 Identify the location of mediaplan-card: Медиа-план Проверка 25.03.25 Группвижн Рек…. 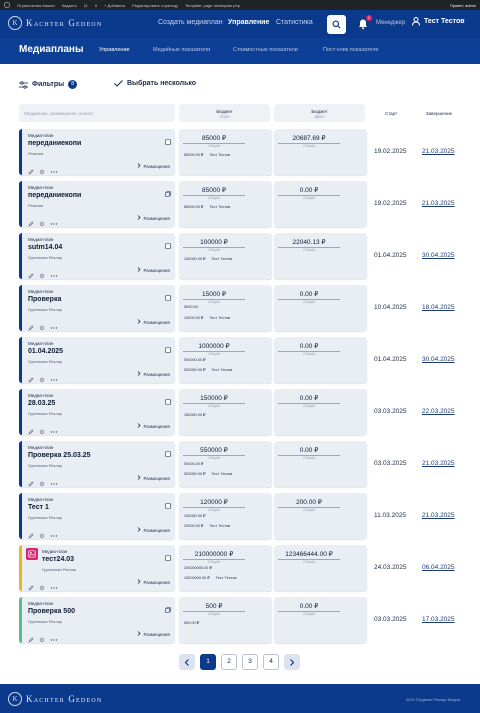
(97, 464).